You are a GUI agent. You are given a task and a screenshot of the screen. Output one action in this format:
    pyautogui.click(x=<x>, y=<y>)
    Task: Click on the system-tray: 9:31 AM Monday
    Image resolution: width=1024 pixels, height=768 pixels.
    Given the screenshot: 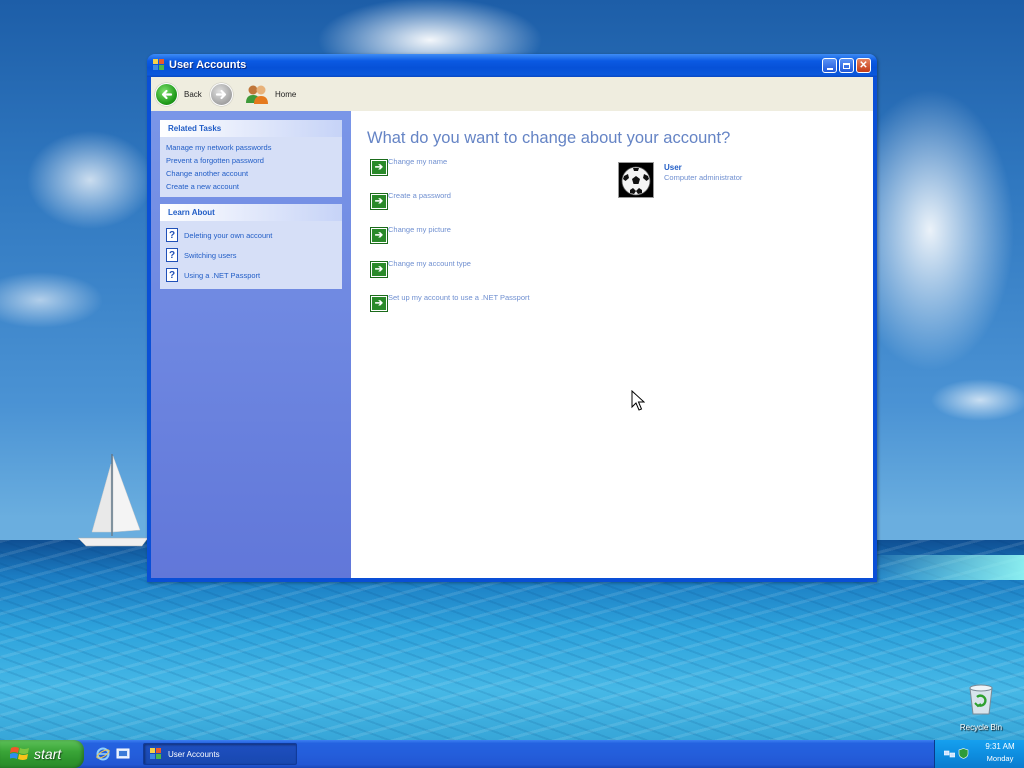 What is the action you would take?
    pyautogui.click(x=979, y=754)
    